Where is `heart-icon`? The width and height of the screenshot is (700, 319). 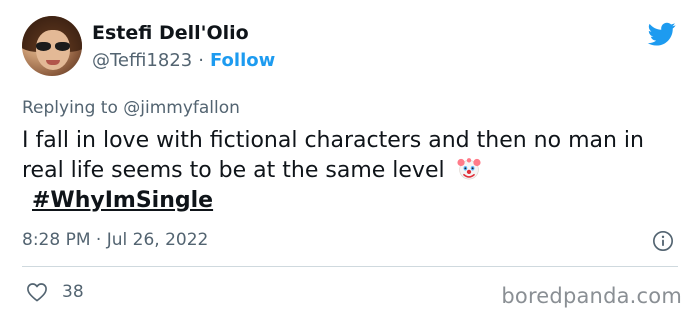
heart-icon is located at coordinates (37, 292).